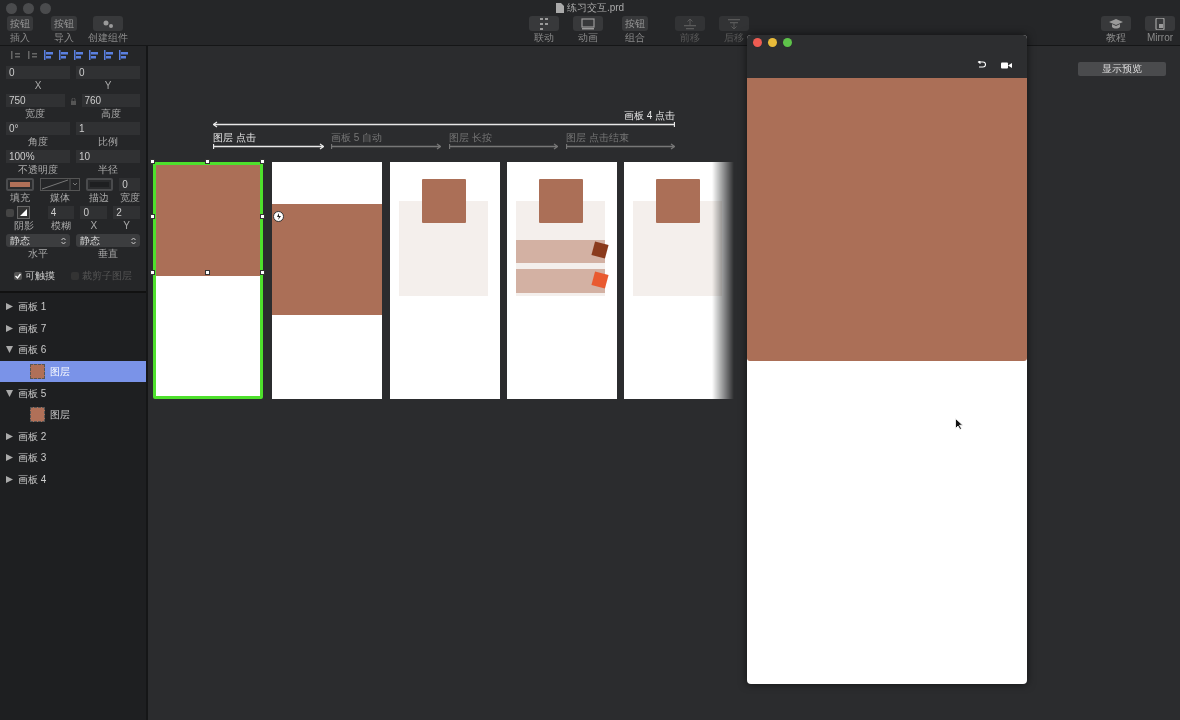 The height and width of the screenshot is (720, 1180). Describe the element at coordinates (32, 436) in the screenshot. I see `layer-name: 画板 2` at that location.